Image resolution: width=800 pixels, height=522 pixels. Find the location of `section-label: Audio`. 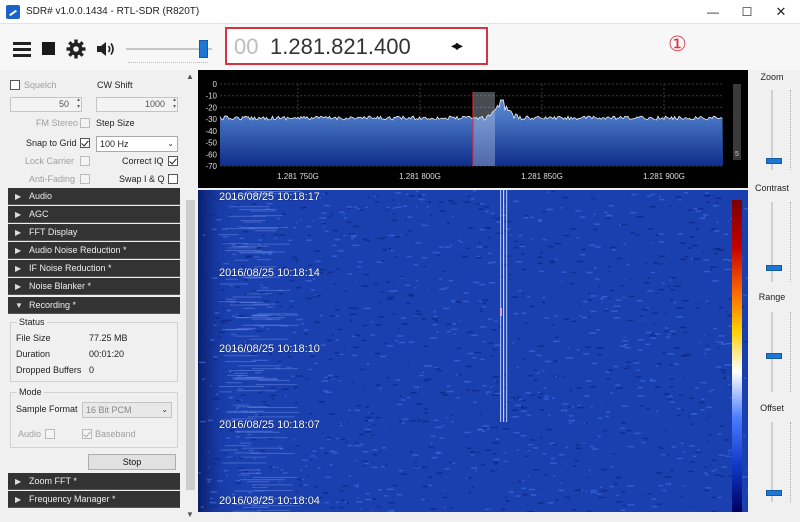

section-label: Audio is located at coordinates (41, 196).